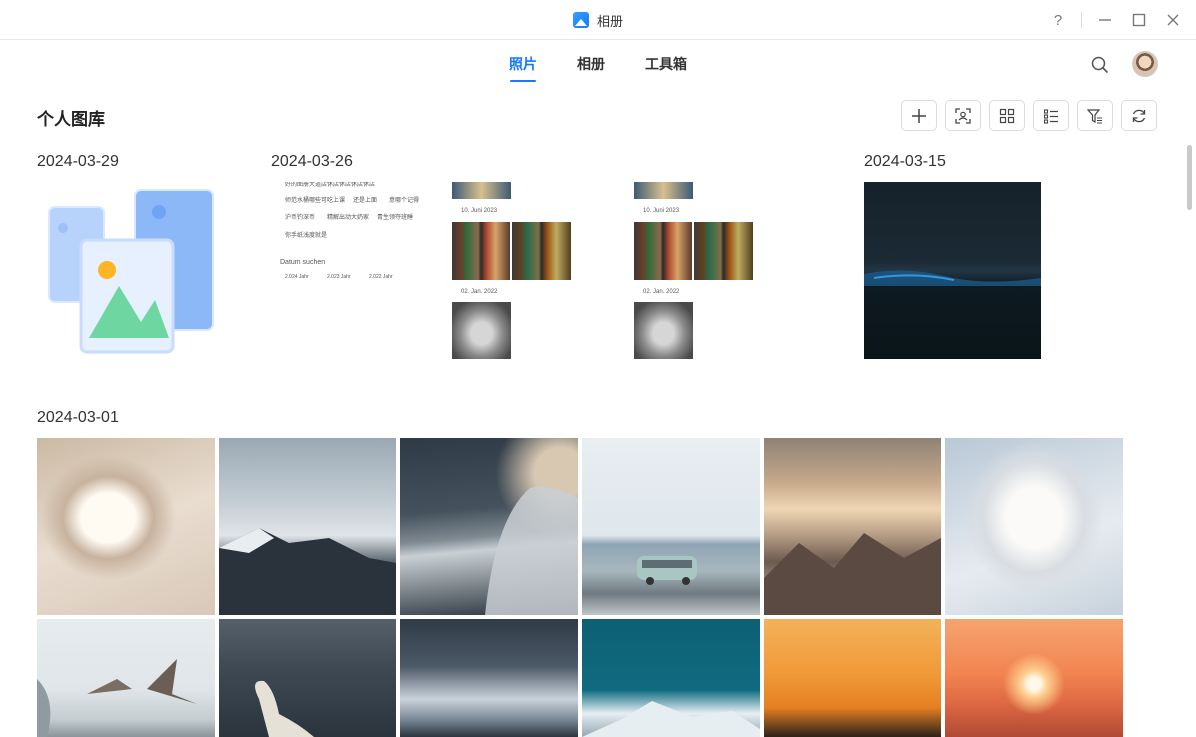  I want to click on group-date: 2024-03-15, so click(905, 161).